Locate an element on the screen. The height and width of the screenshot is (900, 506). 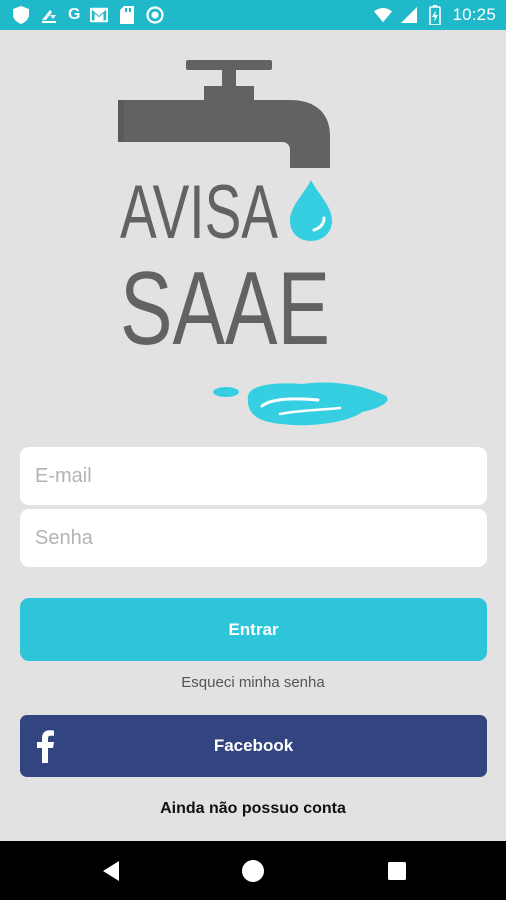
password-field is located at coordinates (253, 538).